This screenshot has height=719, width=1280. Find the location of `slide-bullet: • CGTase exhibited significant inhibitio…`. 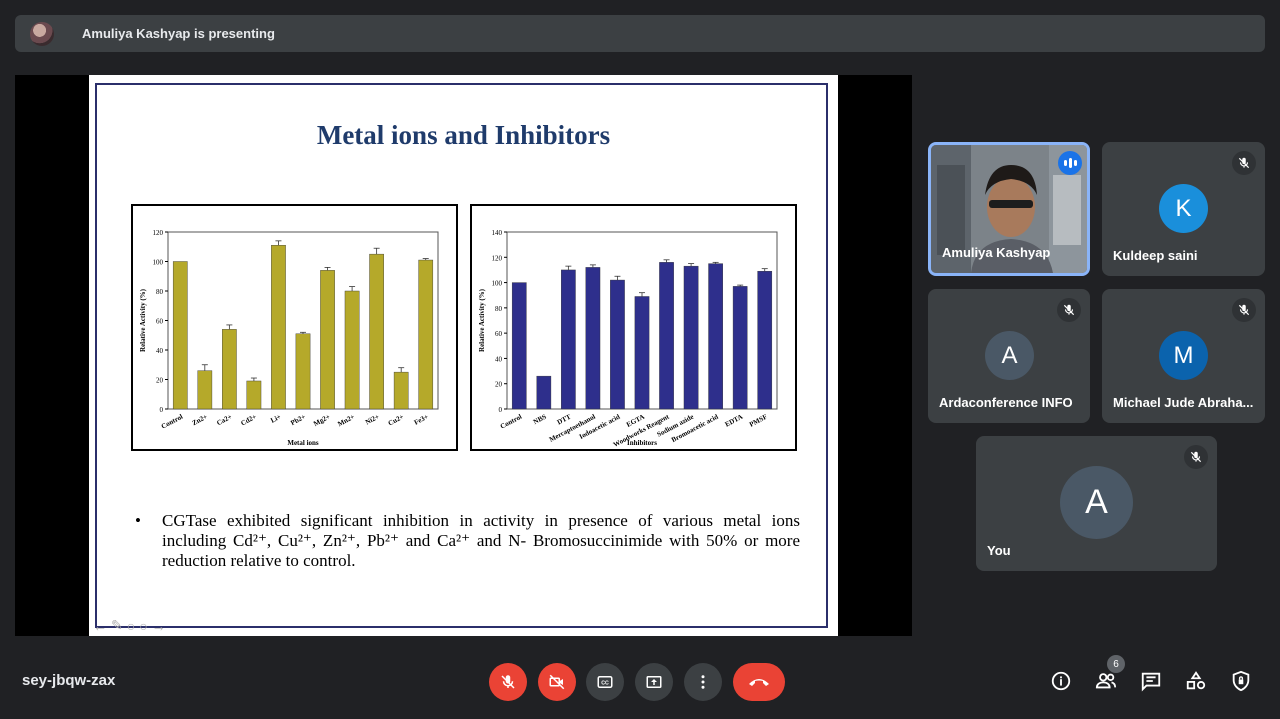

slide-bullet: • CGTase exhibited significant inhibitio… is located at coordinates (467, 541).